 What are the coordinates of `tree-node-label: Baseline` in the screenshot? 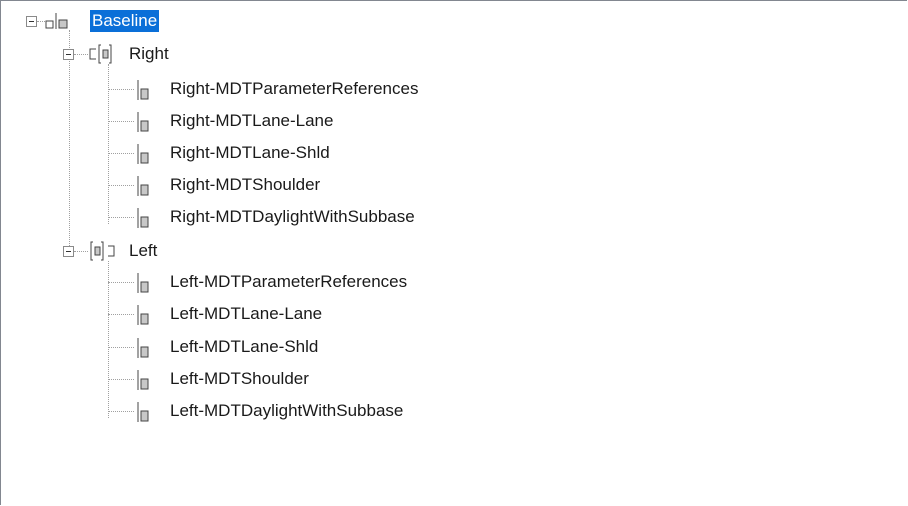 It's located at (125, 21).